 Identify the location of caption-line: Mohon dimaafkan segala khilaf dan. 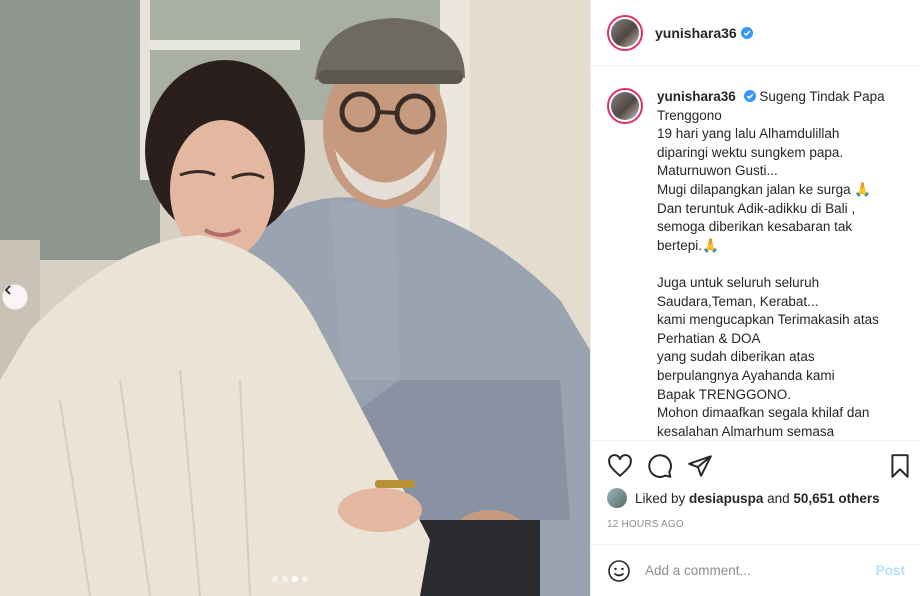
(763, 413).